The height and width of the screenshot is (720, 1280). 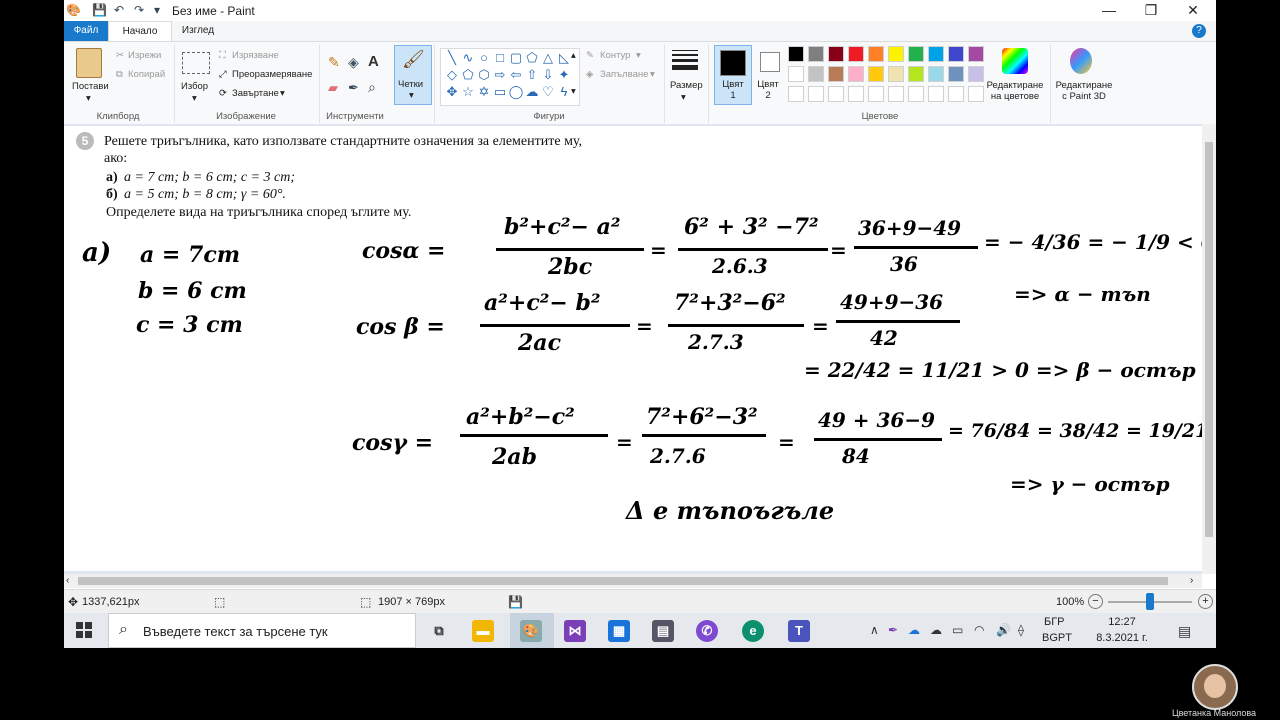 I want to click on up-arrow-shape-icon: ⇧, so click(x=532, y=75).